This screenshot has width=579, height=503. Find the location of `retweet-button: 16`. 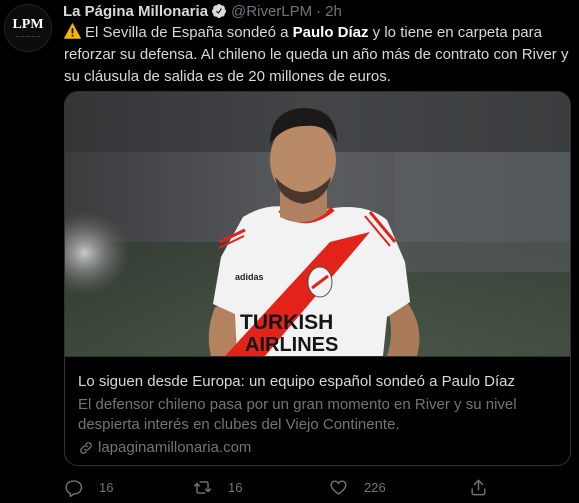

retweet-button: 16 is located at coordinates (217, 487).